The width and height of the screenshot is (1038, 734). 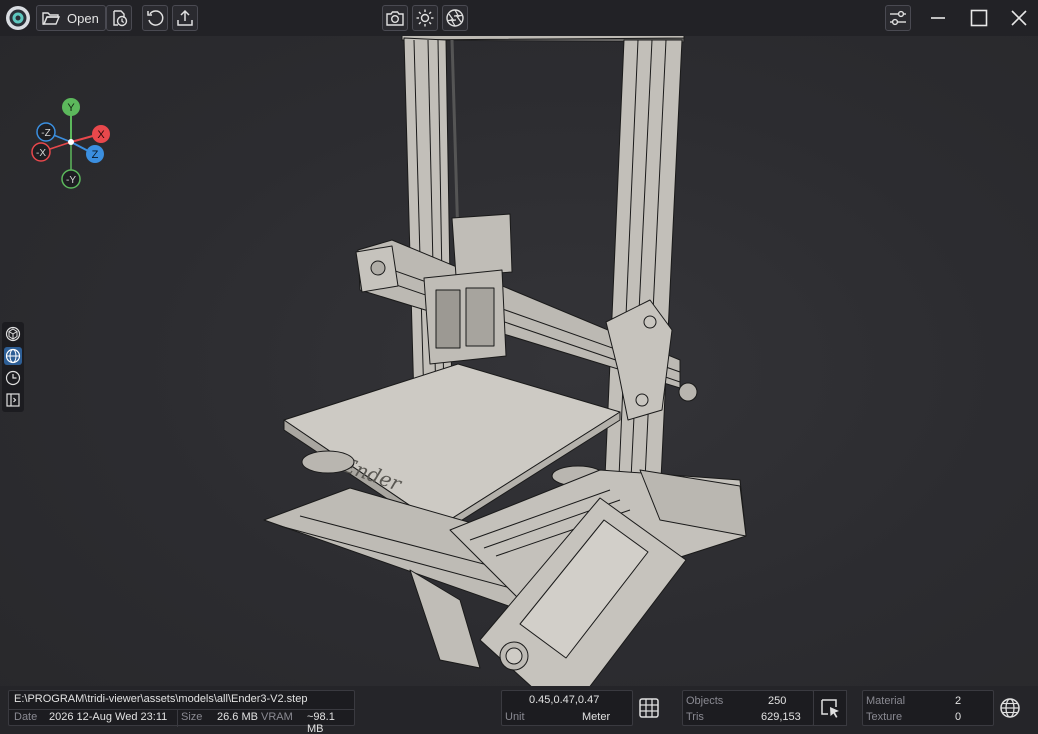 I want to click on select-tool-button, so click(x=830, y=708).